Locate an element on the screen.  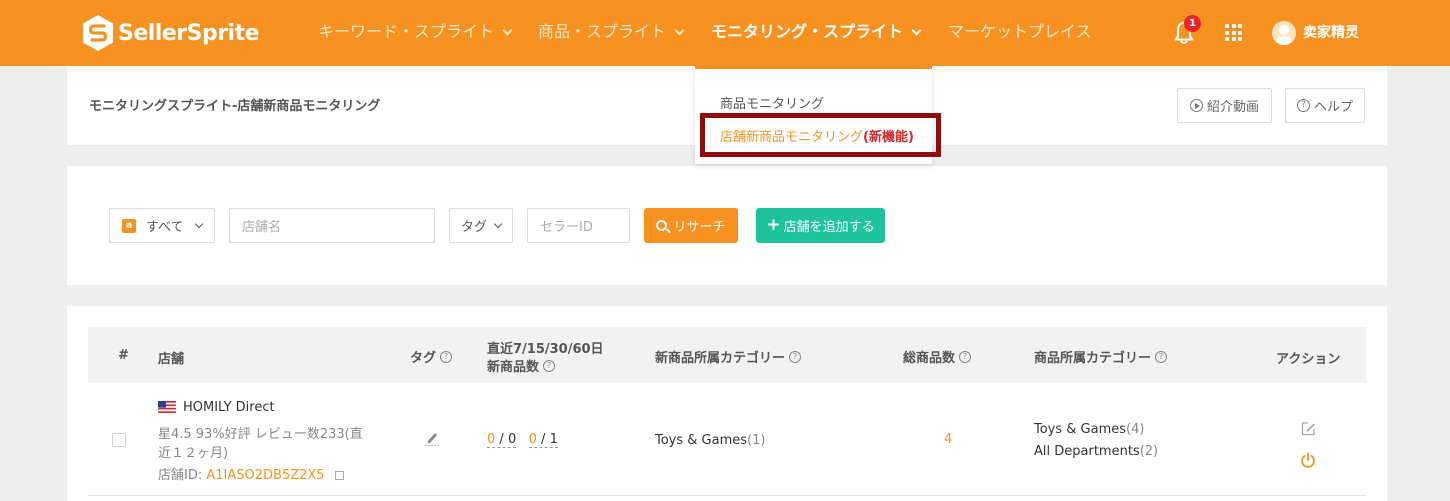
col-tag-label: タグ is located at coordinates (423, 358).